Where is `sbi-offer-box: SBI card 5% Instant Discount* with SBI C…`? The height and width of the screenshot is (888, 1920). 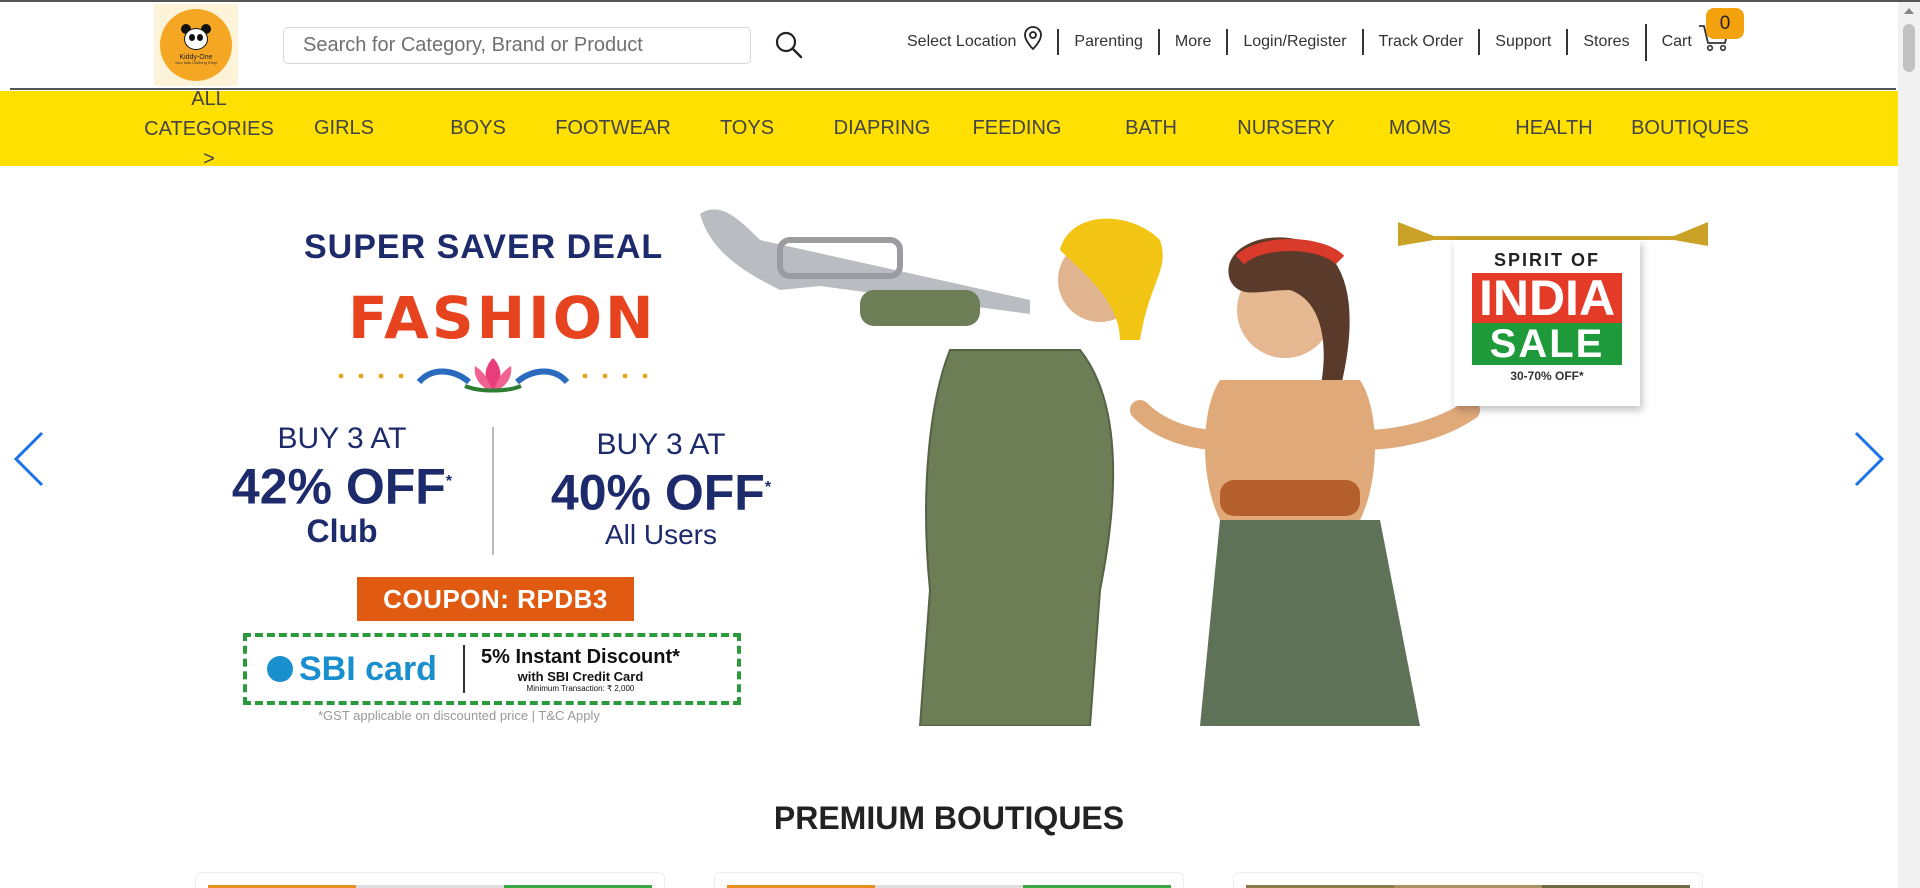 sbi-offer-box: SBI card 5% Instant Discount* with SBI C… is located at coordinates (492, 669).